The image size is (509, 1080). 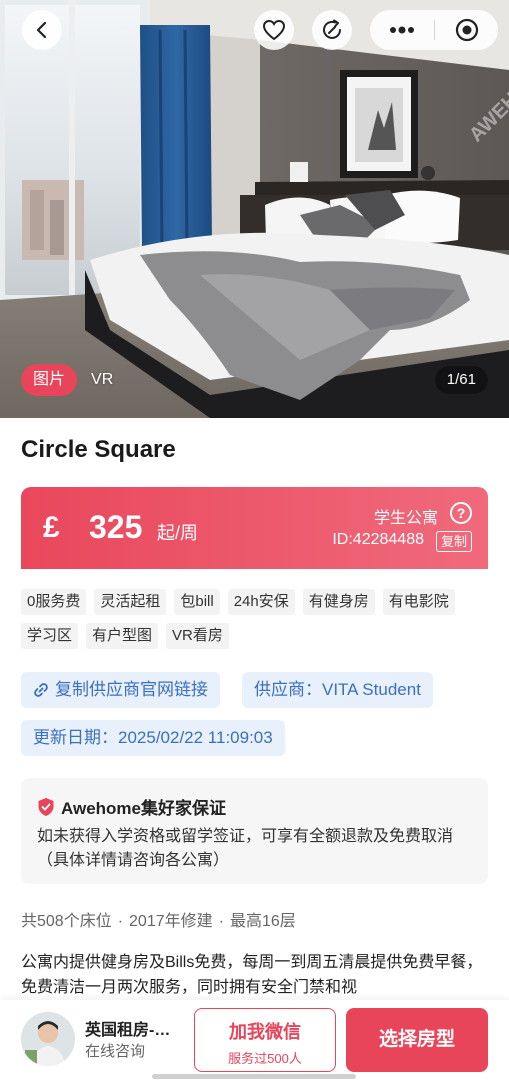 I want to click on building-stats: 共508个床位 · 2017年修建 · 最高16层, so click(x=158, y=919).